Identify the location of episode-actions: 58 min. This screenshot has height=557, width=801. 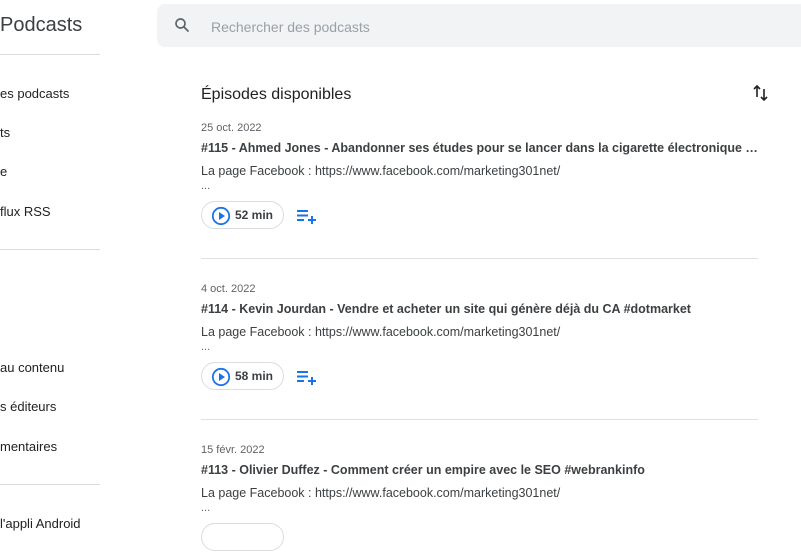
(479, 379).